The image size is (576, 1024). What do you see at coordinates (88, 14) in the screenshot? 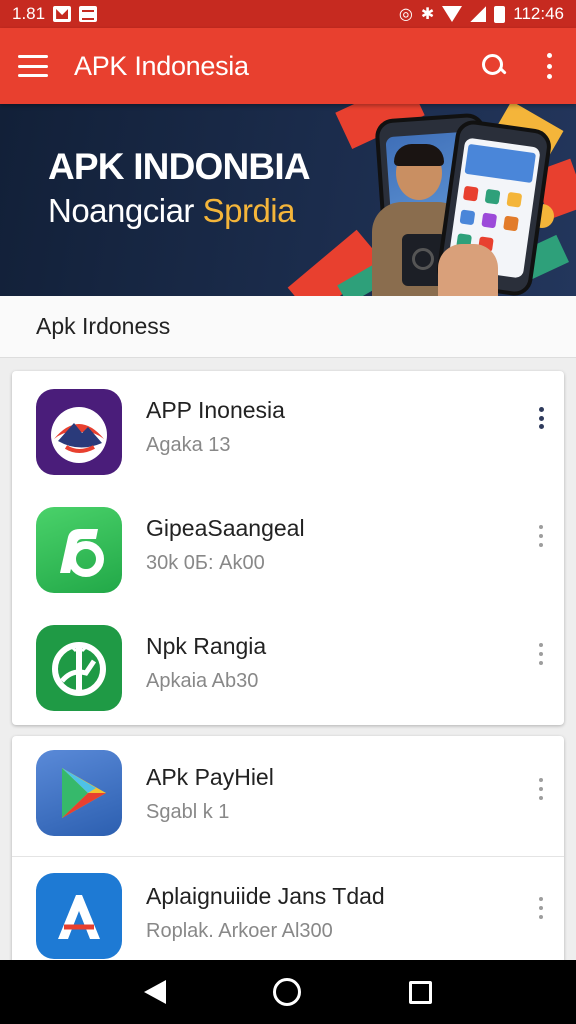
I see `message-notification-icon` at bounding box center [88, 14].